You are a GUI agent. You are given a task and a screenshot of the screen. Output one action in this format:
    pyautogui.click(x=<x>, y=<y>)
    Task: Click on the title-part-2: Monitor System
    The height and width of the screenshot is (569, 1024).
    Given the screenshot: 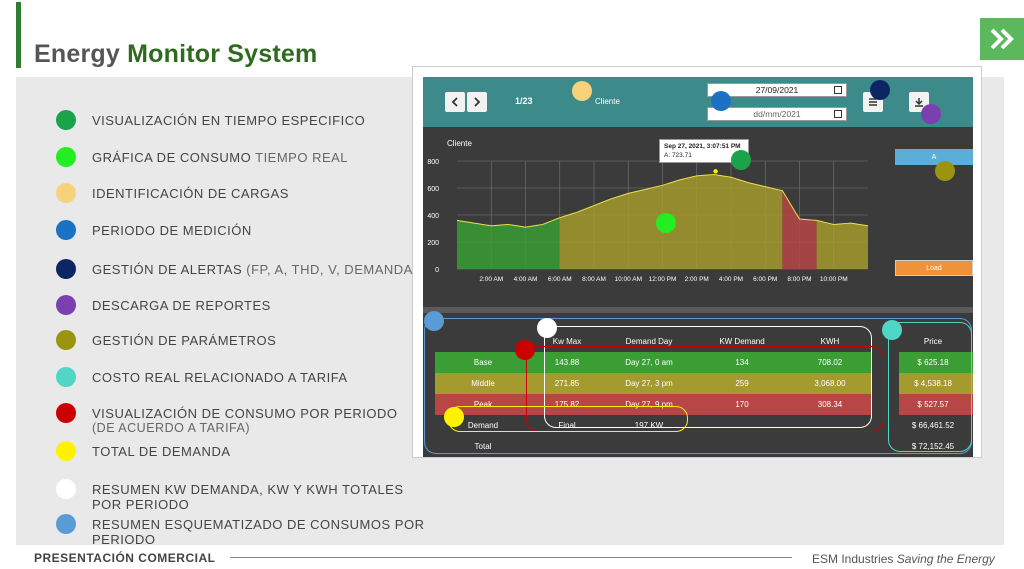 What is the action you would take?
    pyautogui.click(x=222, y=54)
    